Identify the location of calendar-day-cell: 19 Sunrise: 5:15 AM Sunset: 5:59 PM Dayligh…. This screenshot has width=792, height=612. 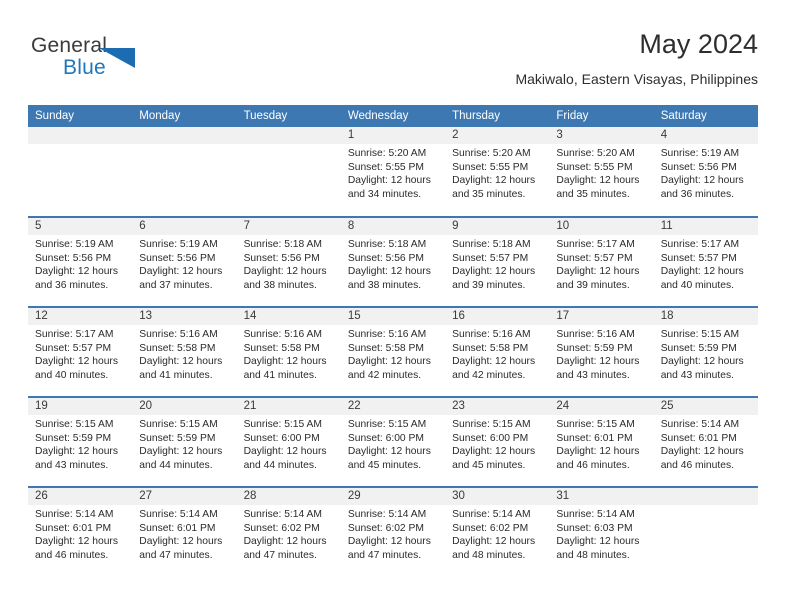
(80, 441).